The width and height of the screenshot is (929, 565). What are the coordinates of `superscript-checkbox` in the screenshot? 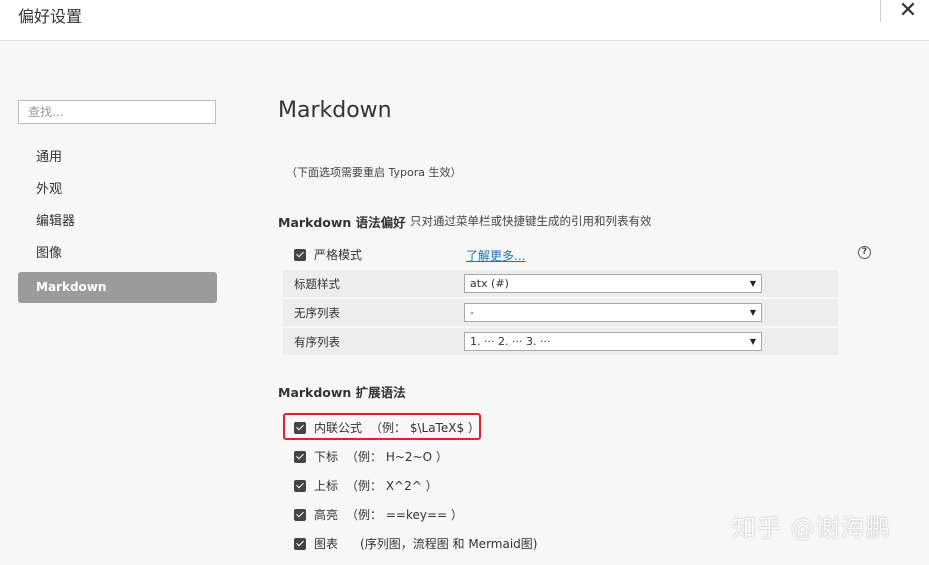 It's located at (300, 486).